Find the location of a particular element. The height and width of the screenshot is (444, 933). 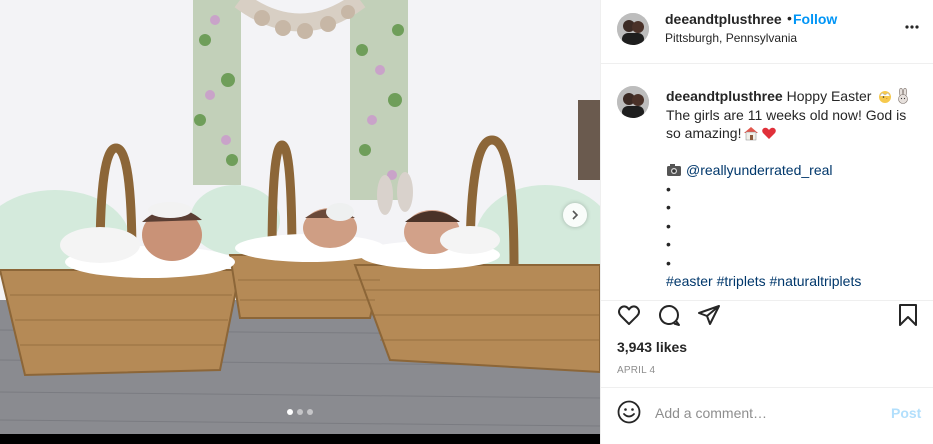

post-date: APRIL 4 is located at coordinates (636, 370).